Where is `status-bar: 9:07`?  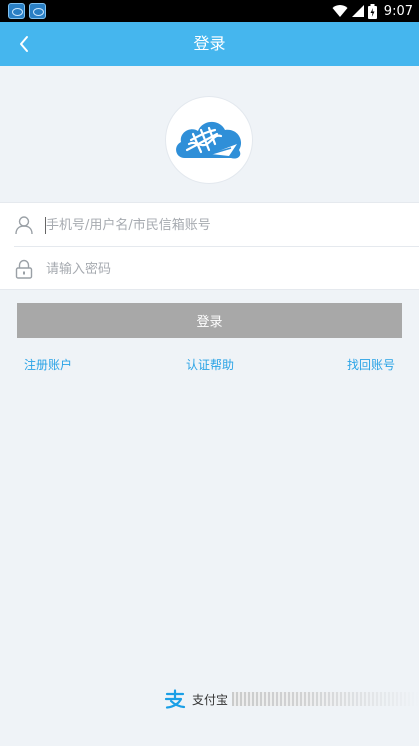 status-bar: 9:07 is located at coordinates (209, 11).